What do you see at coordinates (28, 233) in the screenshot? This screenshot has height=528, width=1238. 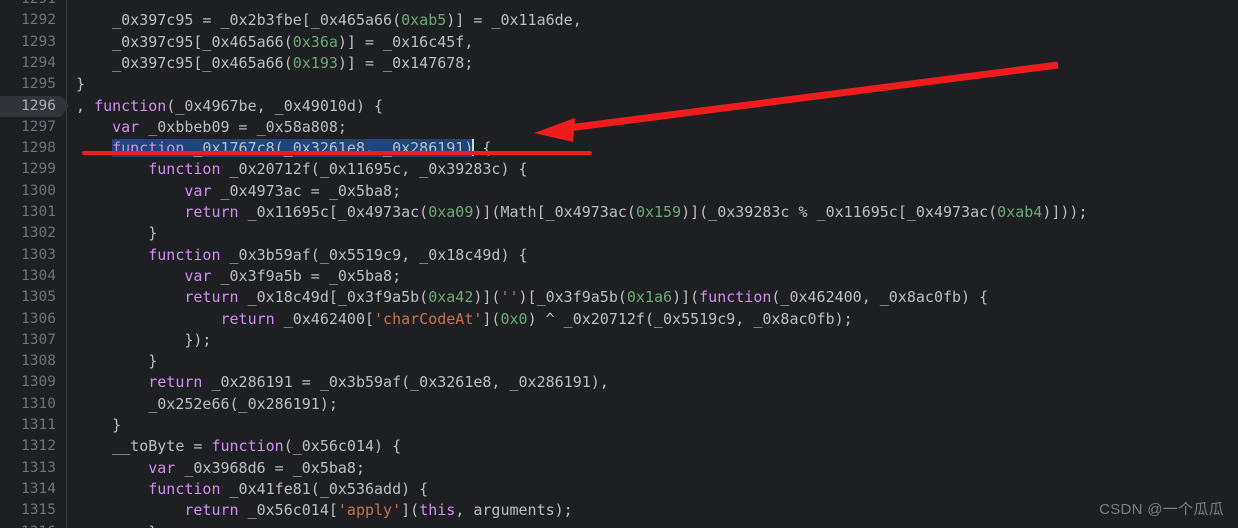 I see `line-number: 1302` at bounding box center [28, 233].